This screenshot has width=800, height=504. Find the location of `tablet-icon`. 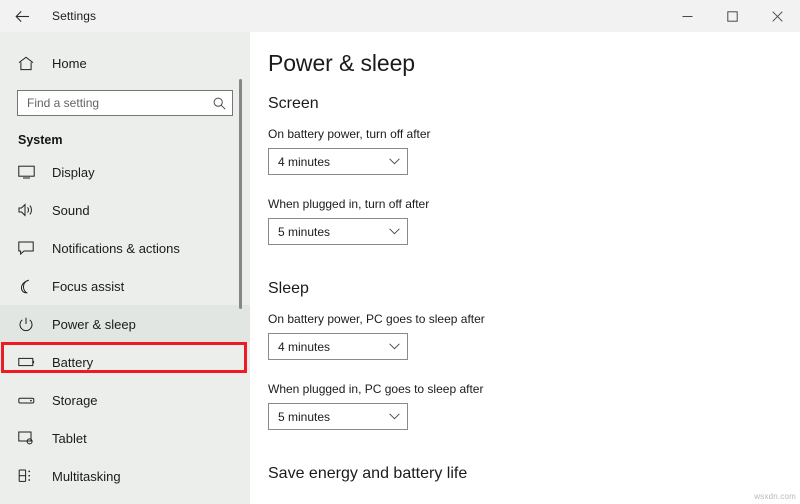

tablet-icon is located at coordinates (29, 438).